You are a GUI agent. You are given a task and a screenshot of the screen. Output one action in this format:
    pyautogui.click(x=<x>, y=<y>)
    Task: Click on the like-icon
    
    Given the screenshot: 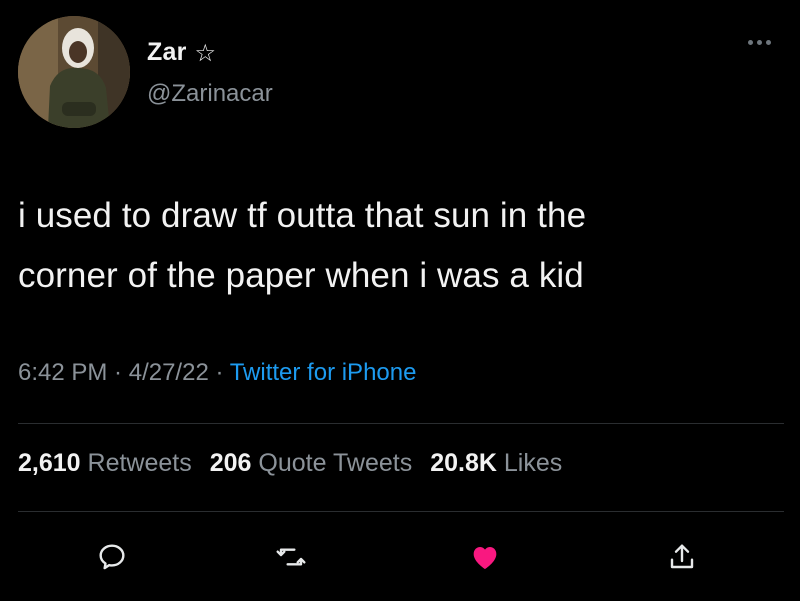 What is the action you would take?
    pyautogui.click(x=485, y=558)
    